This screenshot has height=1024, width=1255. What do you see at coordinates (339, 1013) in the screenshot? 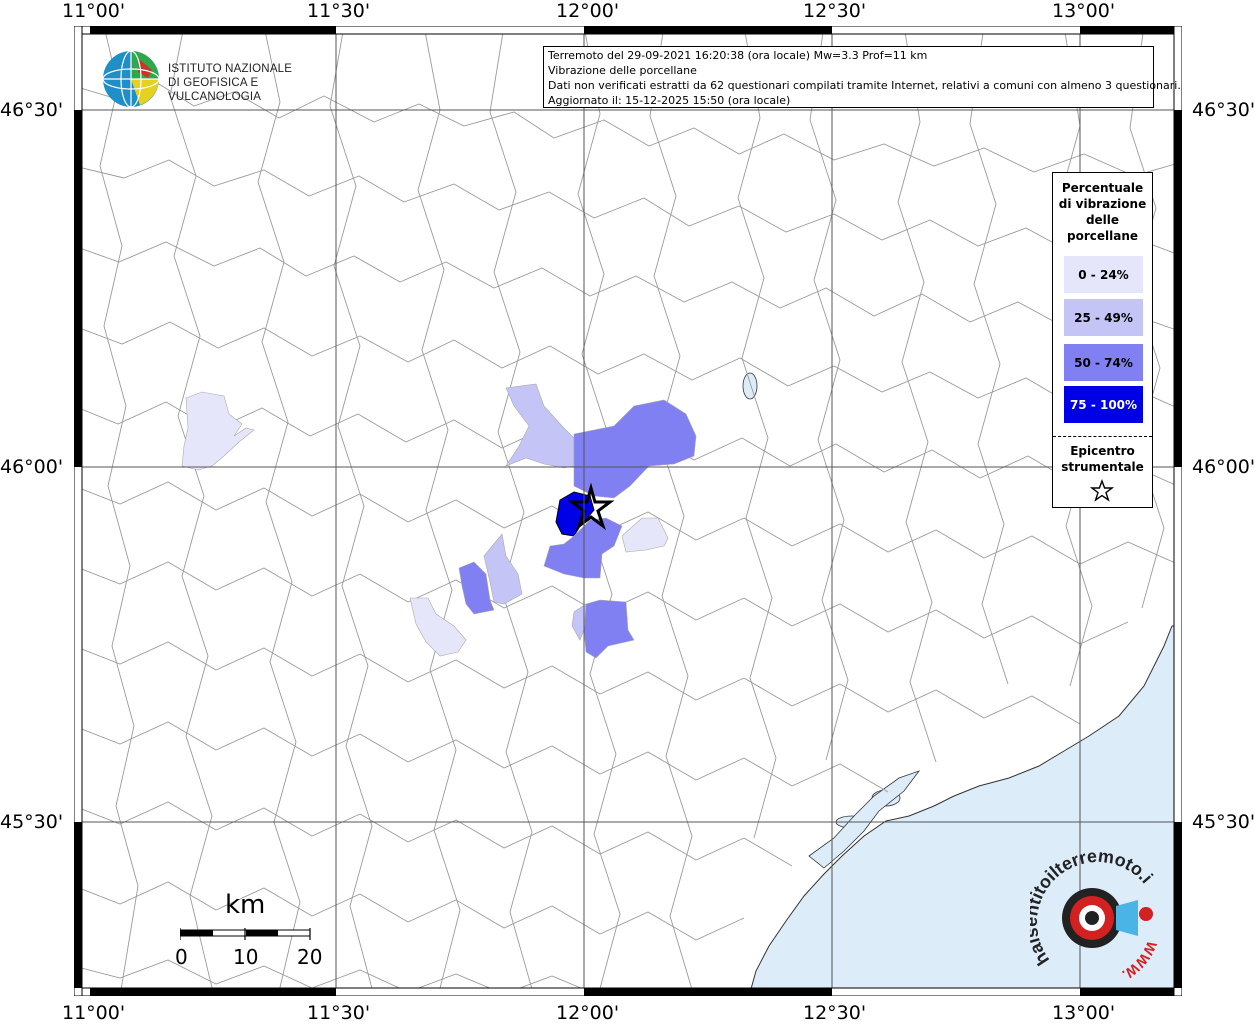
I see `lon-label-bottom-2: 11°30'` at bounding box center [339, 1013].